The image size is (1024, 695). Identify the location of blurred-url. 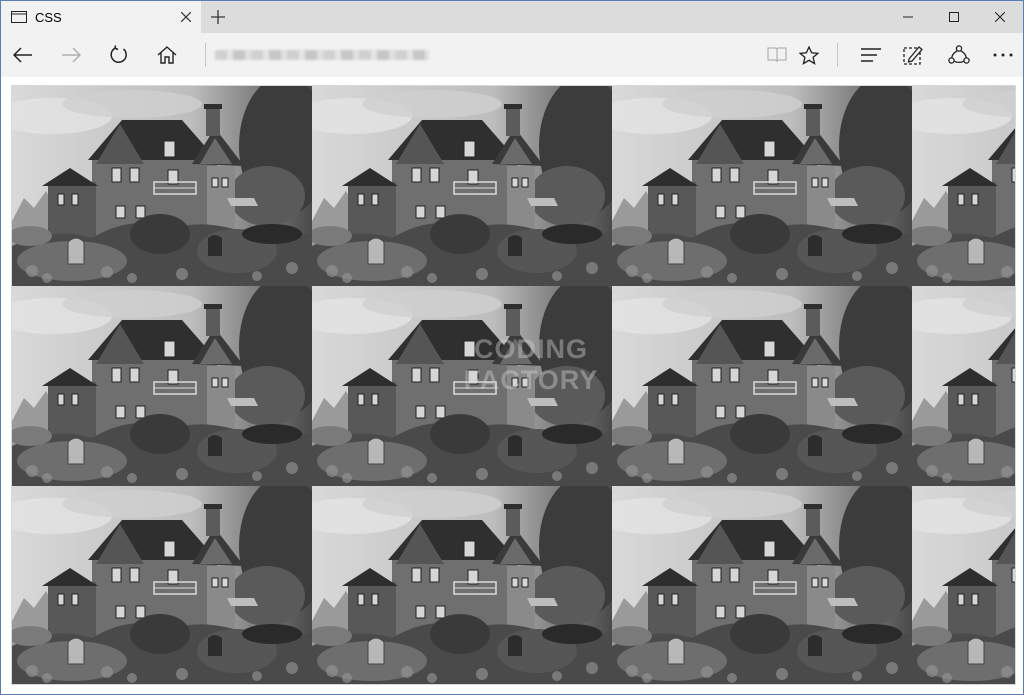
(322, 55).